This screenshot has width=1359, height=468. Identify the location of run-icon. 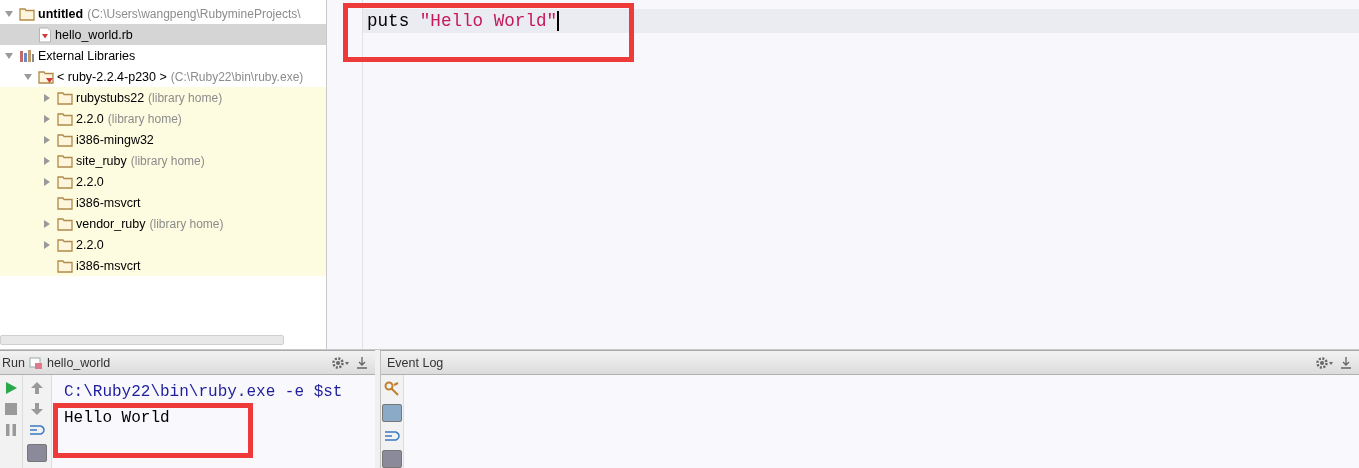
(11, 388).